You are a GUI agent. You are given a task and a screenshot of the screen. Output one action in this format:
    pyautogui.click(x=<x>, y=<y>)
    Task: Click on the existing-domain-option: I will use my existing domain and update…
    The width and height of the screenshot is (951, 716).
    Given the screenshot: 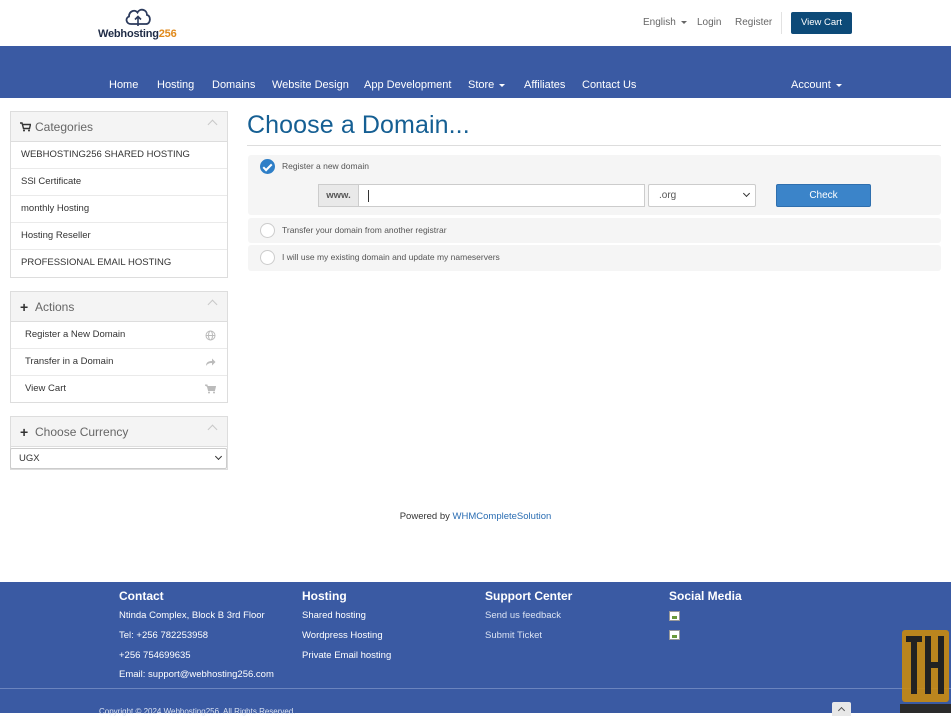 What is the action you would take?
    pyautogui.click(x=594, y=258)
    